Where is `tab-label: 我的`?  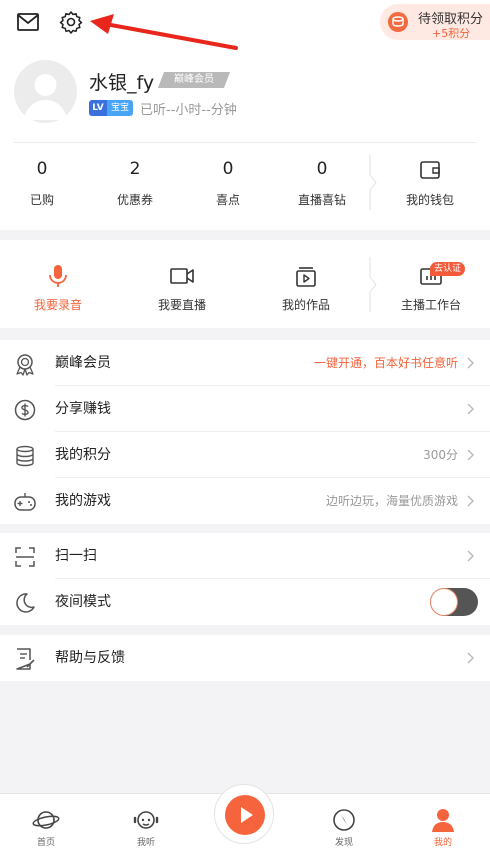 tab-label: 我的 is located at coordinates (442, 843).